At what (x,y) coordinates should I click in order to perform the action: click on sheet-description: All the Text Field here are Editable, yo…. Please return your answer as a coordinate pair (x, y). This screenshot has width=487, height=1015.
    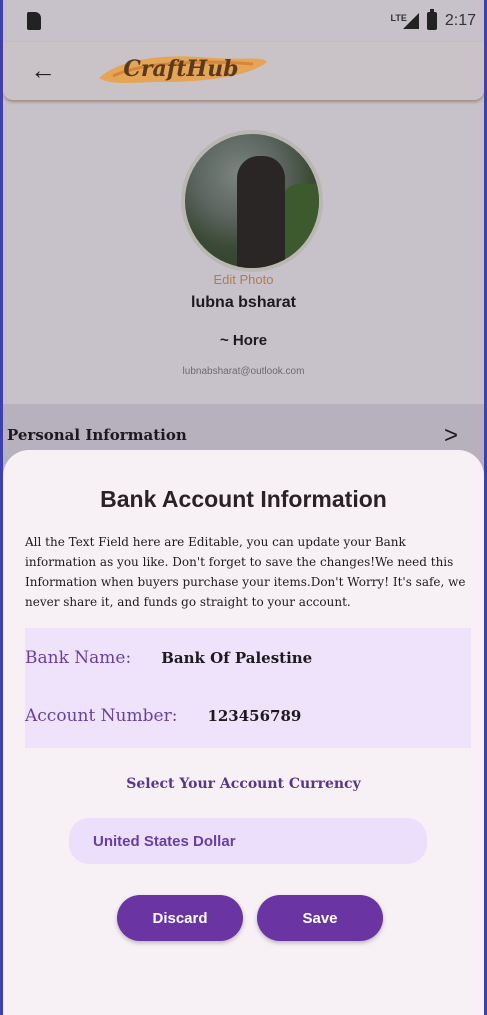
    Looking at the image, I should click on (245, 572).